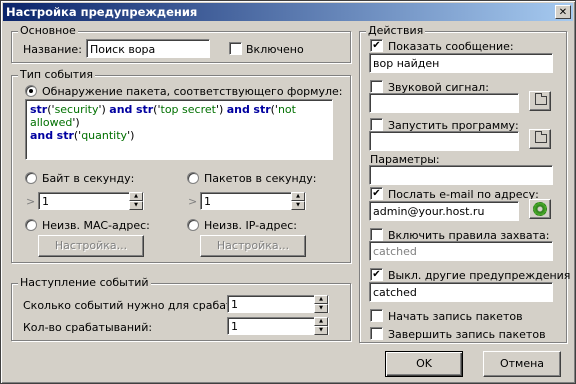 This screenshot has height=384, width=576. I want to click on program-input, so click(444, 141).